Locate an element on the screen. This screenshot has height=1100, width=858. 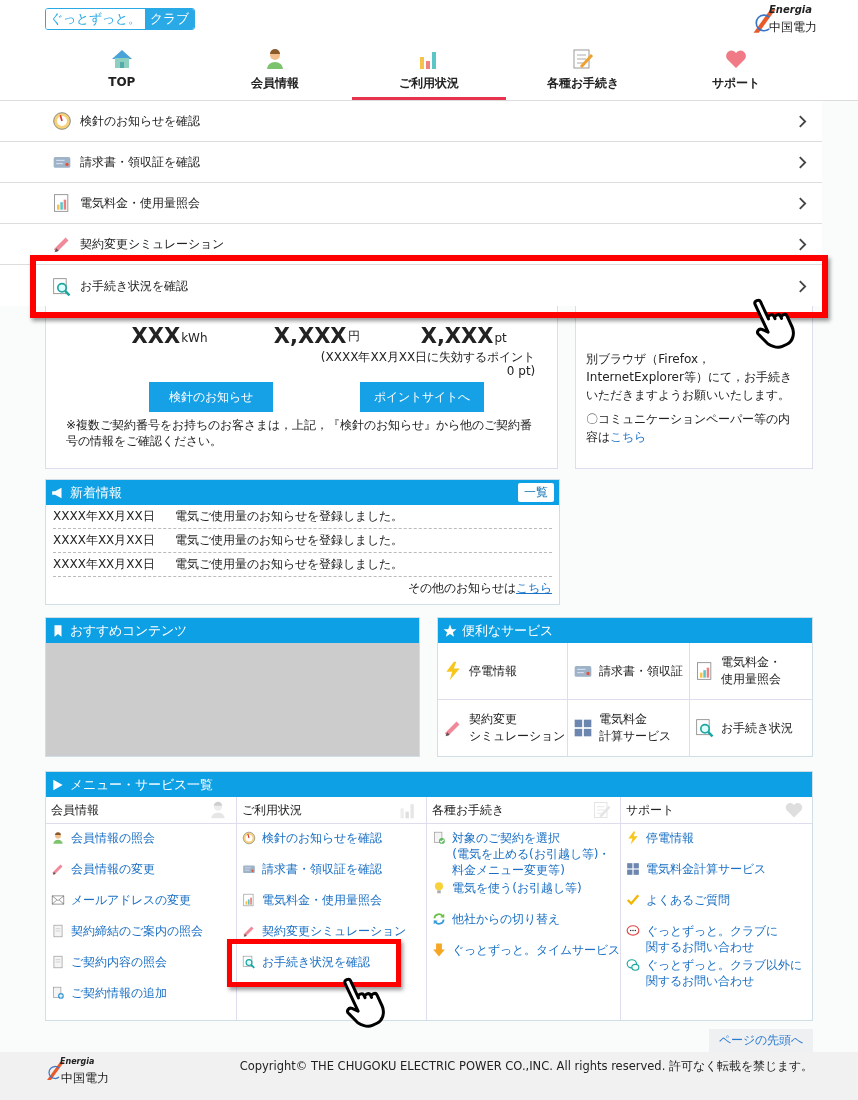
calculator-icon is located at coordinates (633, 869).